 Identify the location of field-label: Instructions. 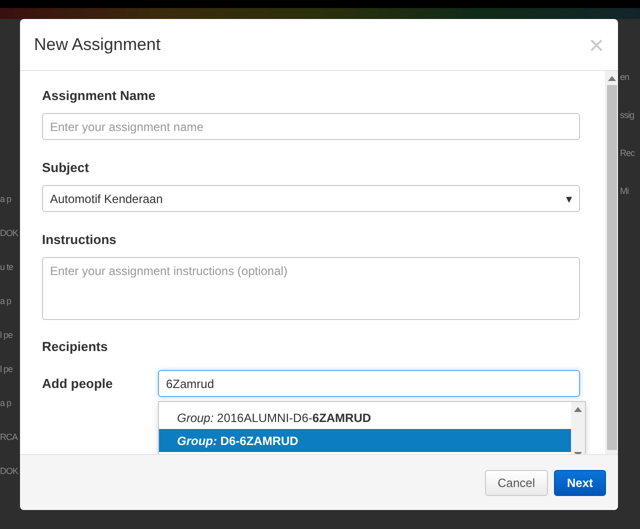
(80, 239).